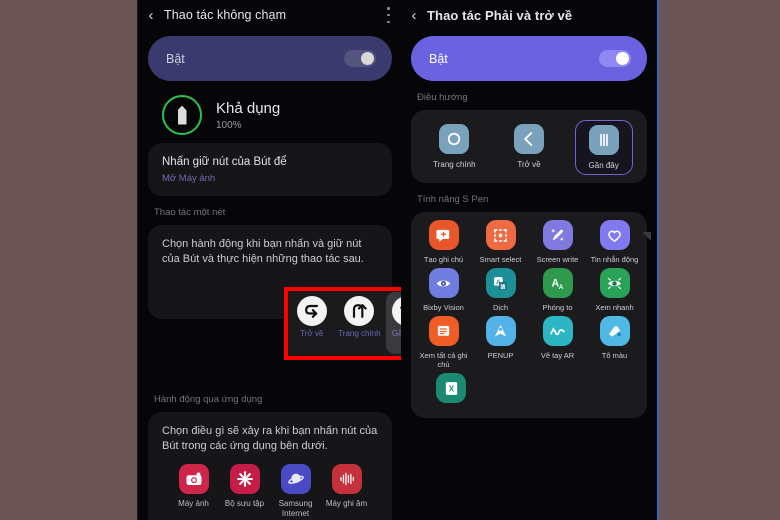 This screenshot has height=520, width=780. What do you see at coordinates (443, 235) in the screenshot?
I see `create-note-icon` at bounding box center [443, 235].